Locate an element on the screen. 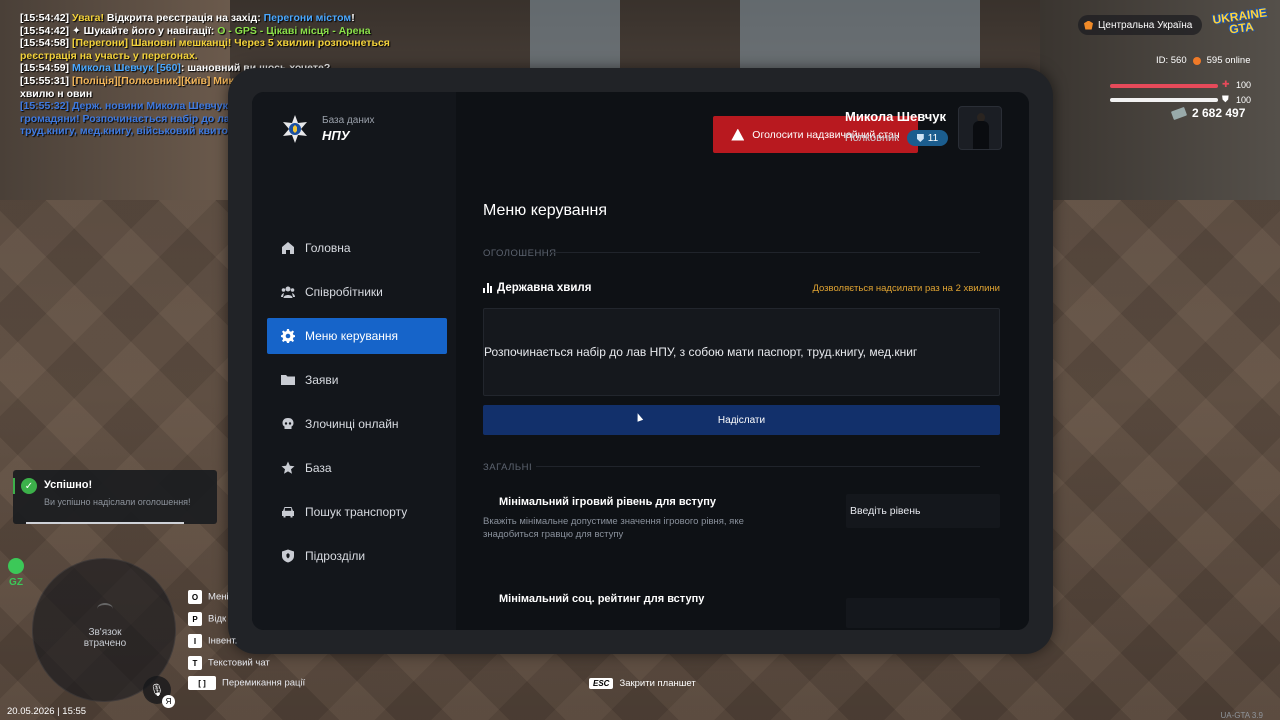  sidebar-item-7: Підрозділи is located at coordinates (357, 556).